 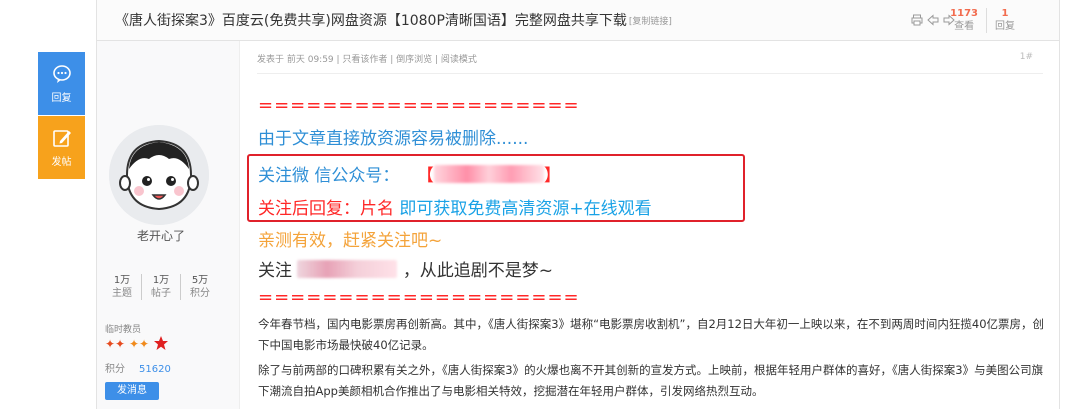 I want to click on comment-icon, so click(x=61, y=73).